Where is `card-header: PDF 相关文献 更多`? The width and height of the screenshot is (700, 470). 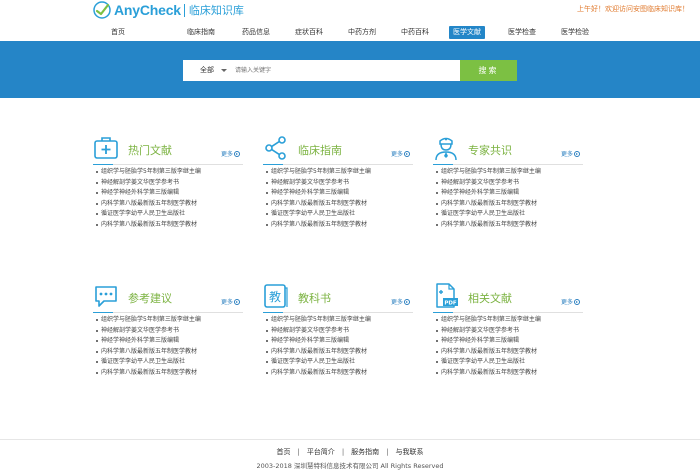 card-header: PDF 相关文献 更多 is located at coordinates (508, 298).